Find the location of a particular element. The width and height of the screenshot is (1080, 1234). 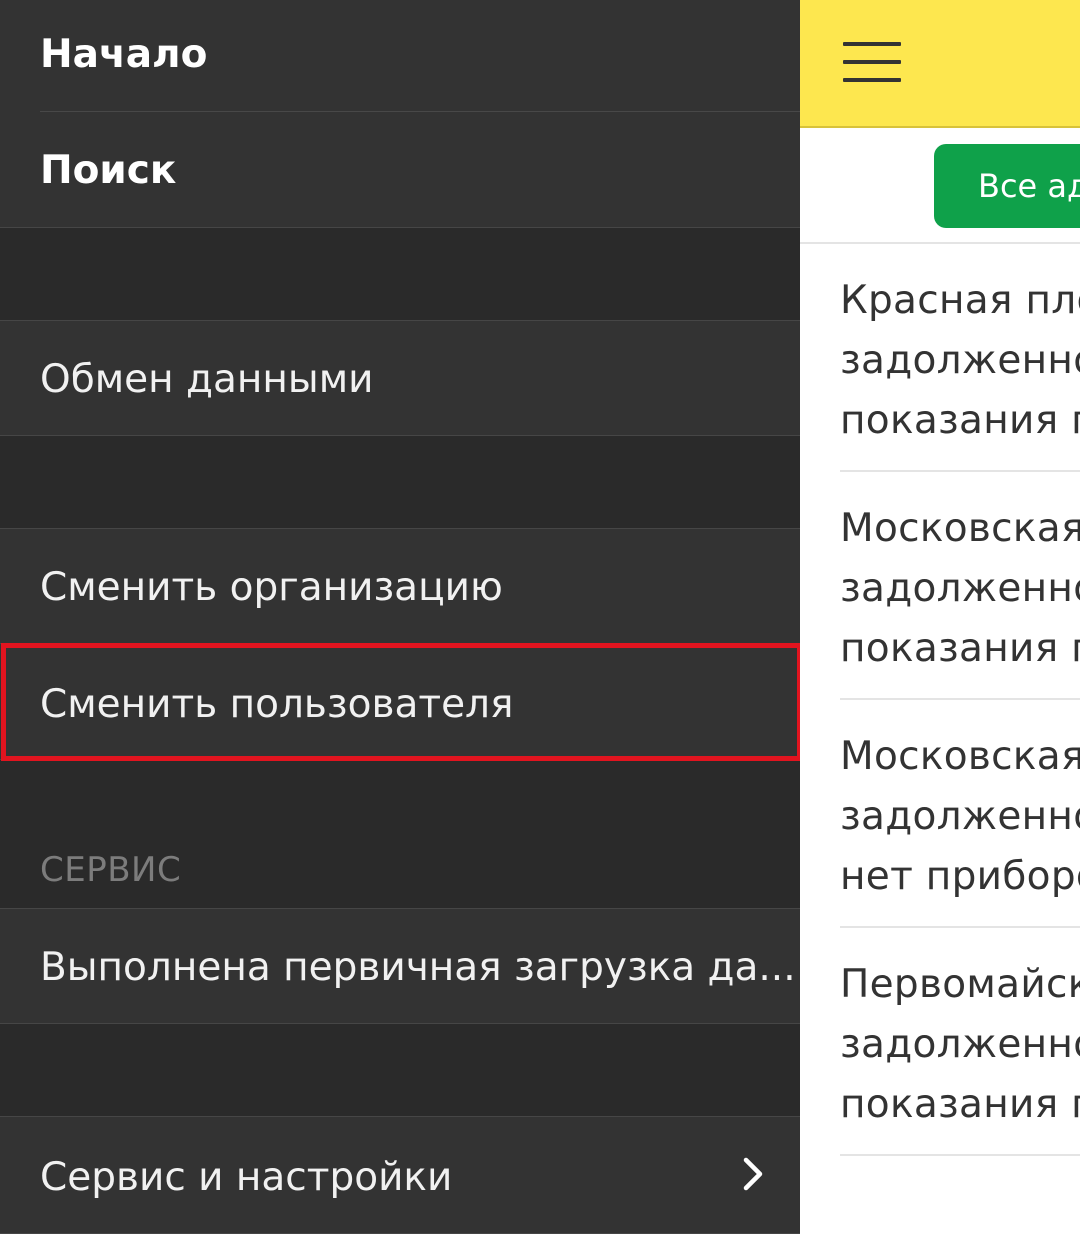

top-bar is located at coordinates (940, 64).